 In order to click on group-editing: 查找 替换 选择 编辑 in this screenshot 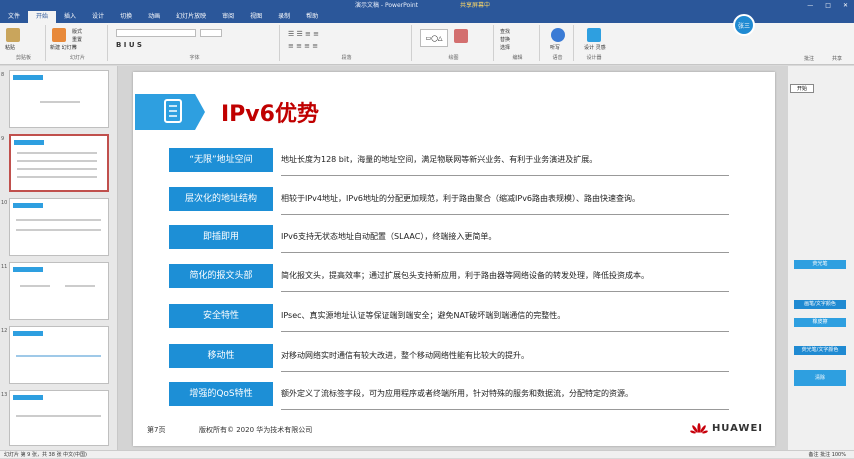, I will do `click(518, 43)`.